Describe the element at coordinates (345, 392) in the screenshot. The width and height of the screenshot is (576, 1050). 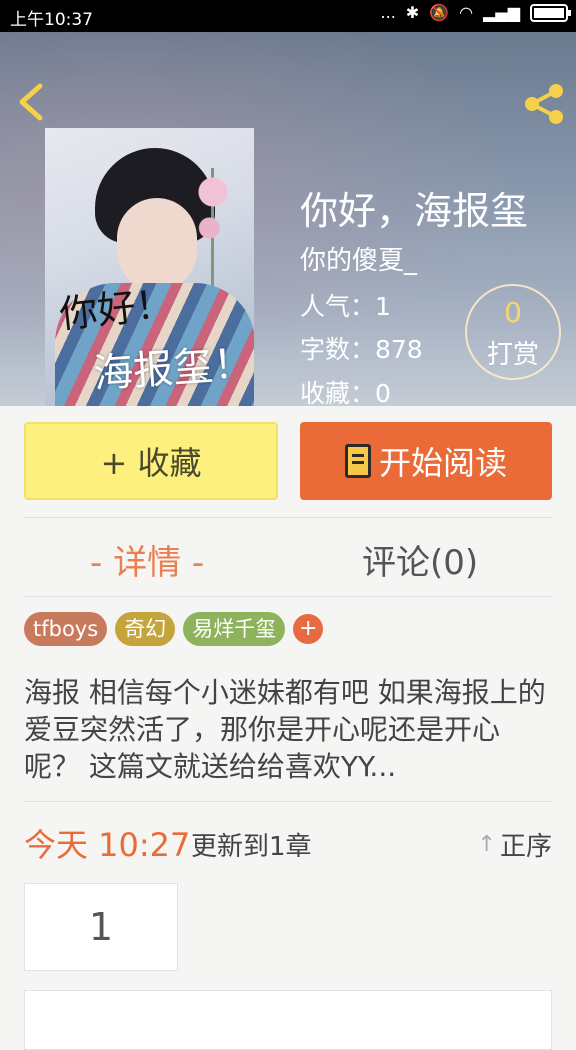
I see `favorites-stat: 收藏：0` at that location.